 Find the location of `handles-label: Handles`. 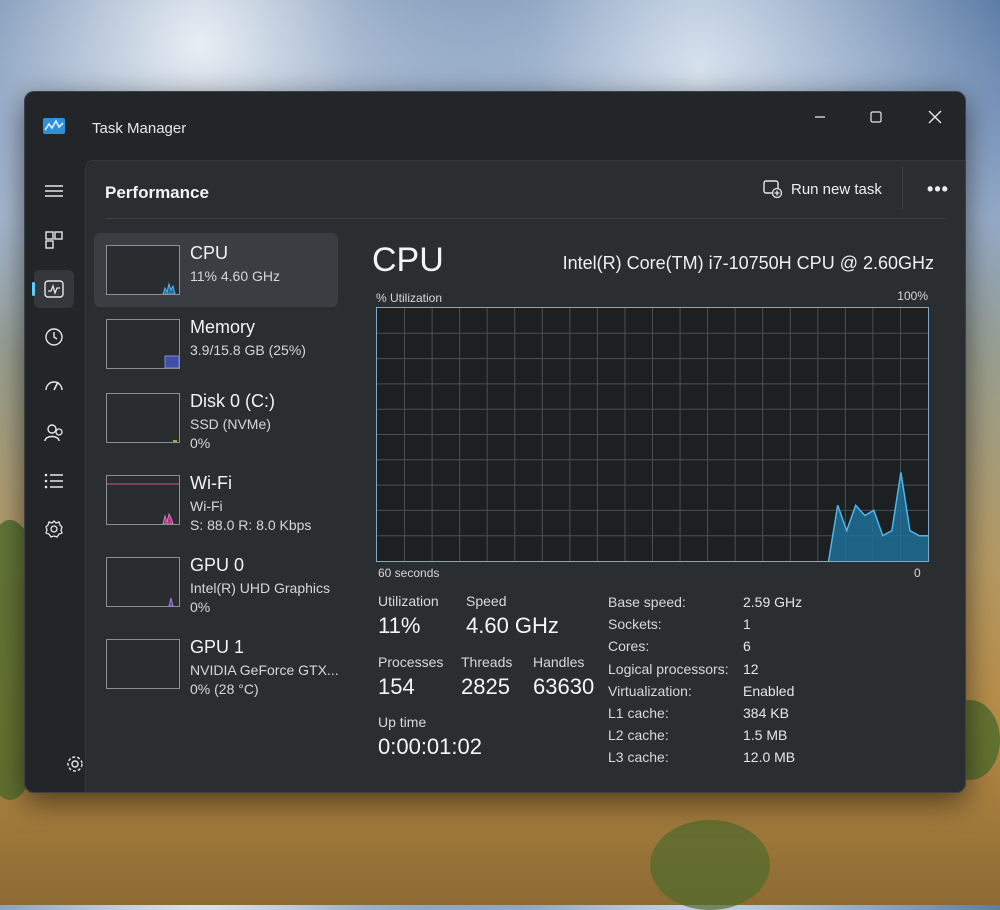

handles-label: Handles is located at coordinates (559, 662).